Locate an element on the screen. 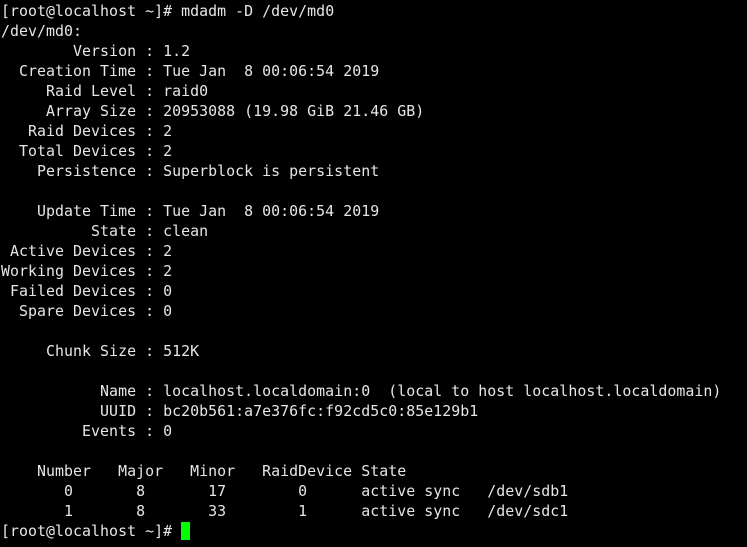 Image resolution: width=747 pixels, height=547 pixels. field-value: raid0 is located at coordinates (186, 91).